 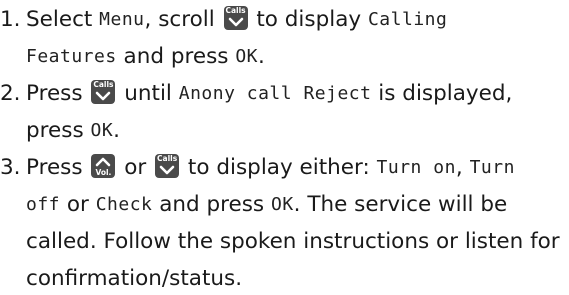 What do you see at coordinates (10, 167) in the screenshot?
I see `step-number: 3.` at bounding box center [10, 167].